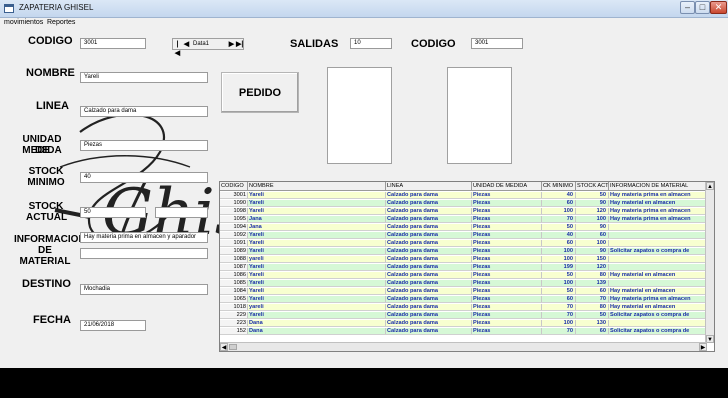 This screenshot has width=728, height=398. Describe the element at coordinates (234, 275) in the screenshot. I see `cell-codigo: 1086` at that location.